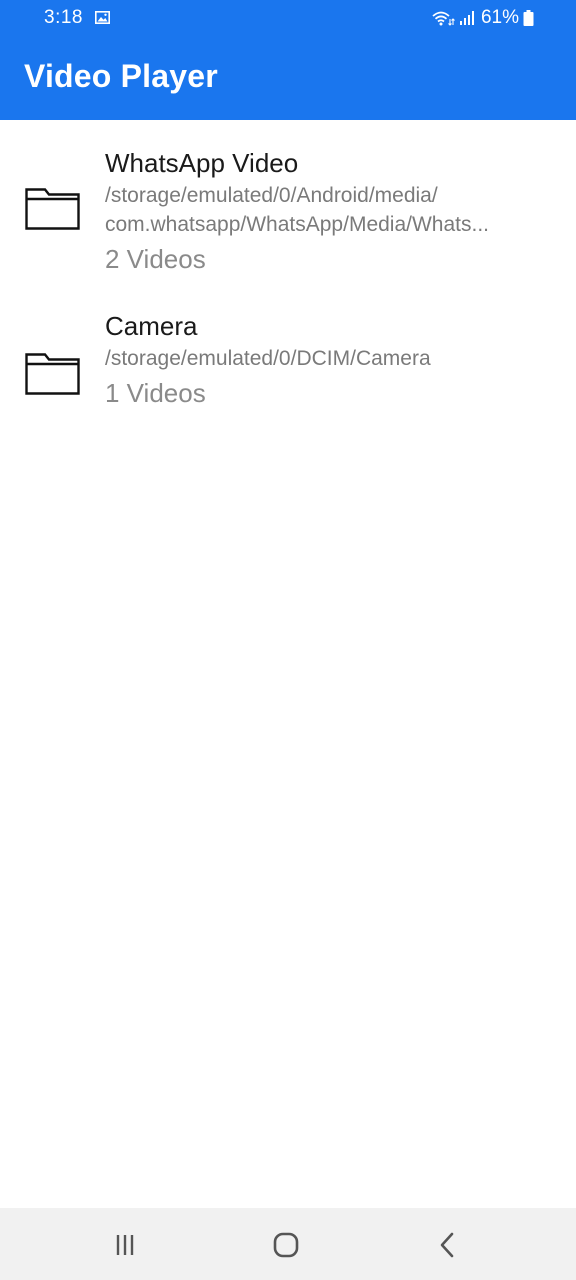 This screenshot has width=576, height=1280. I want to click on recents-icon, so click(125, 1245).